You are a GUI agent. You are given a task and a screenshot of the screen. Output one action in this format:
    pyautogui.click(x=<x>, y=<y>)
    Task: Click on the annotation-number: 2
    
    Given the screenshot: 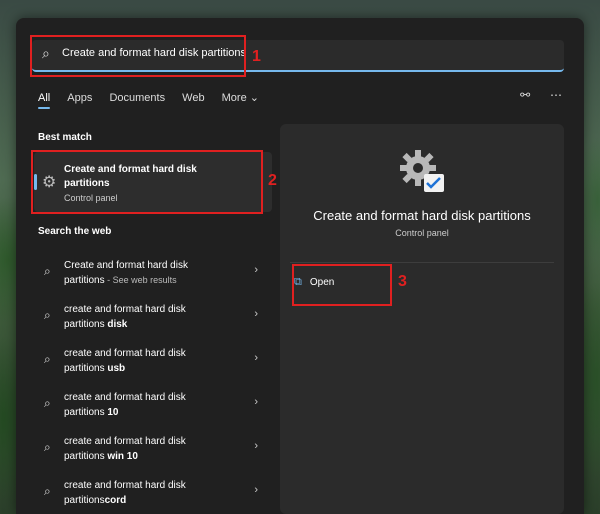 What is the action you would take?
    pyautogui.click(x=272, y=180)
    